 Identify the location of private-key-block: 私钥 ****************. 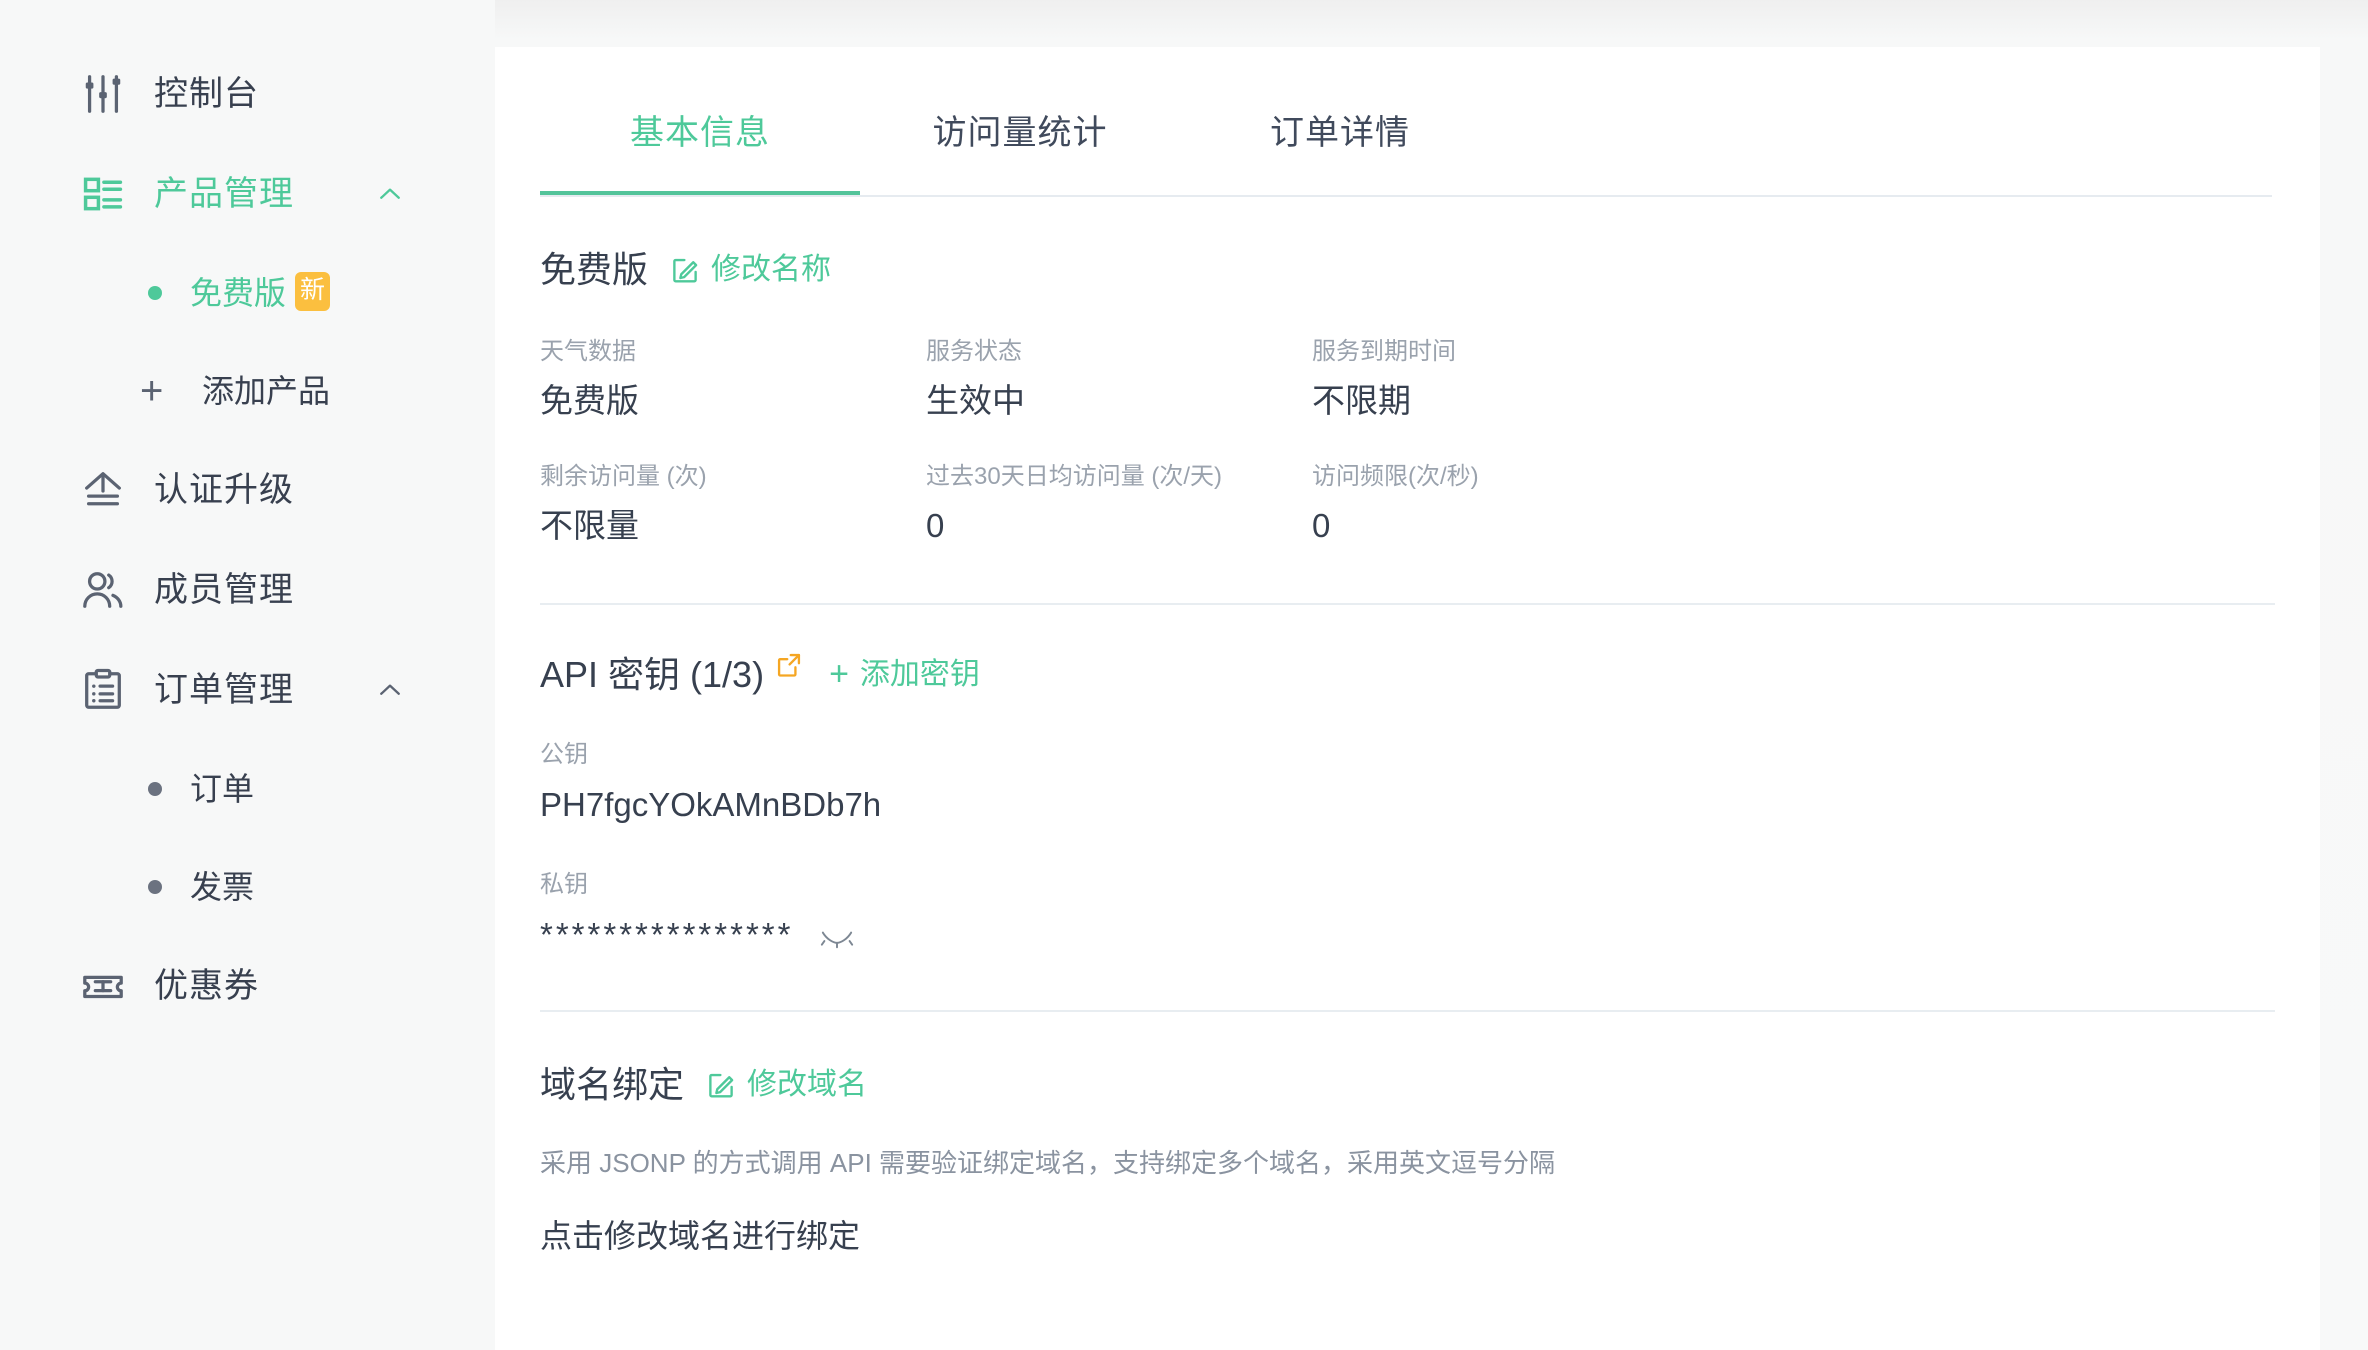
(1407, 911).